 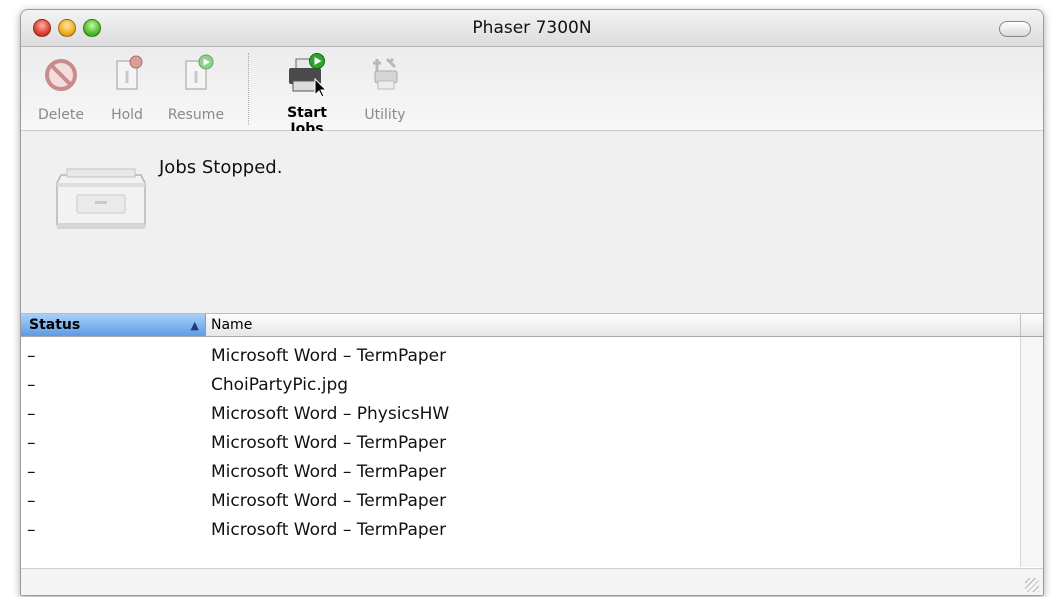 What do you see at coordinates (1031, 452) in the screenshot?
I see `vertical-scrollbar` at bounding box center [1031, 452].